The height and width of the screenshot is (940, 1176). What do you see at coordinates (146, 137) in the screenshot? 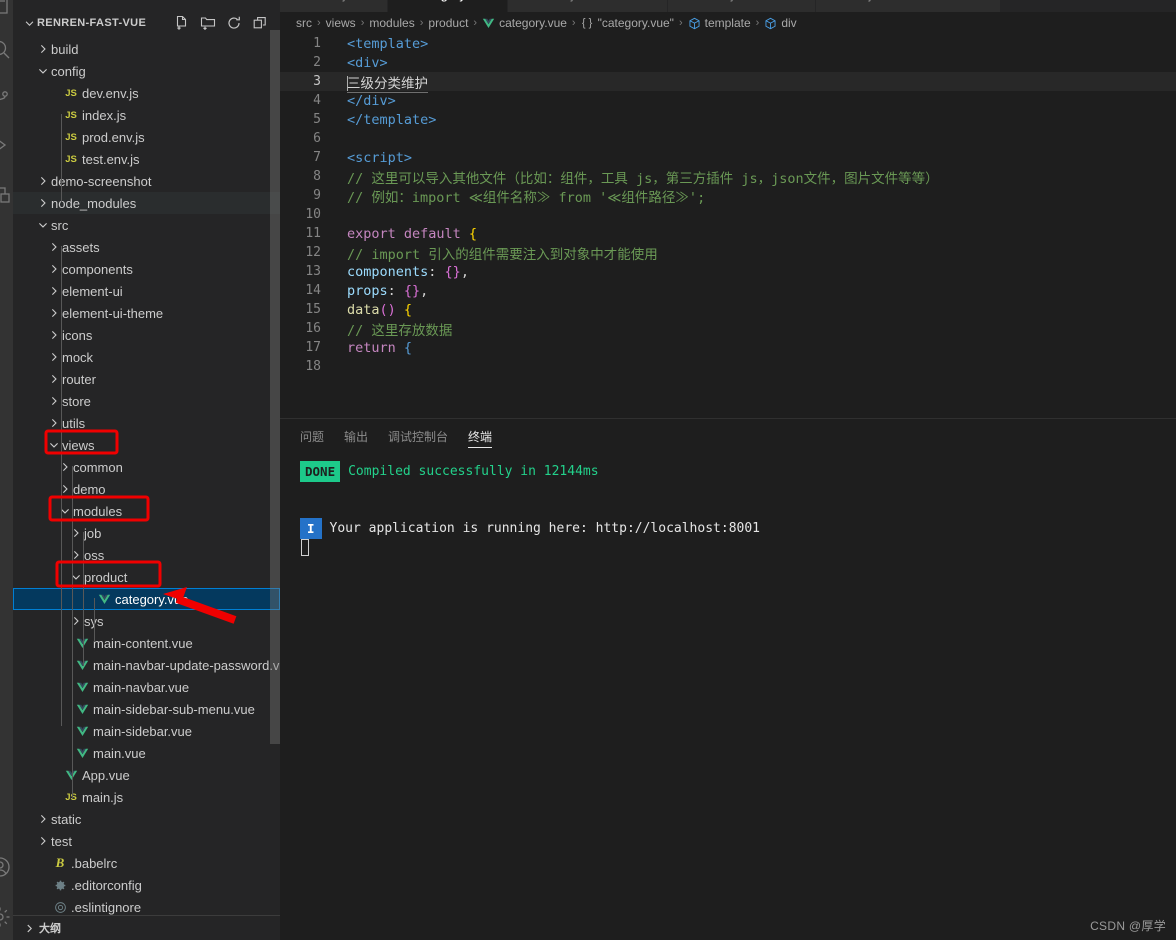
I see `tree-item: JS prod.env.js` at bounding box center [146, 137].